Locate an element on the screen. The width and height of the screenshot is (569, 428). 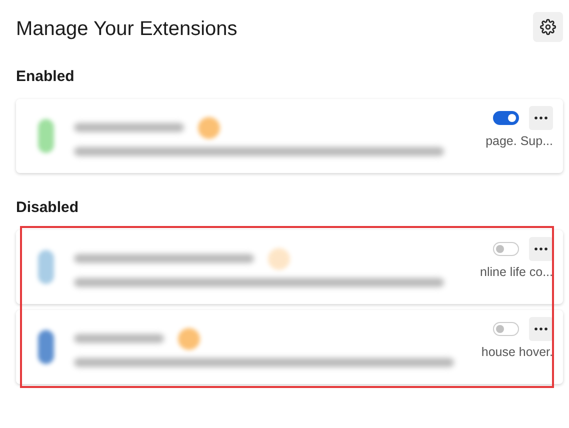
settings-button is located at coordinates (548, 27).